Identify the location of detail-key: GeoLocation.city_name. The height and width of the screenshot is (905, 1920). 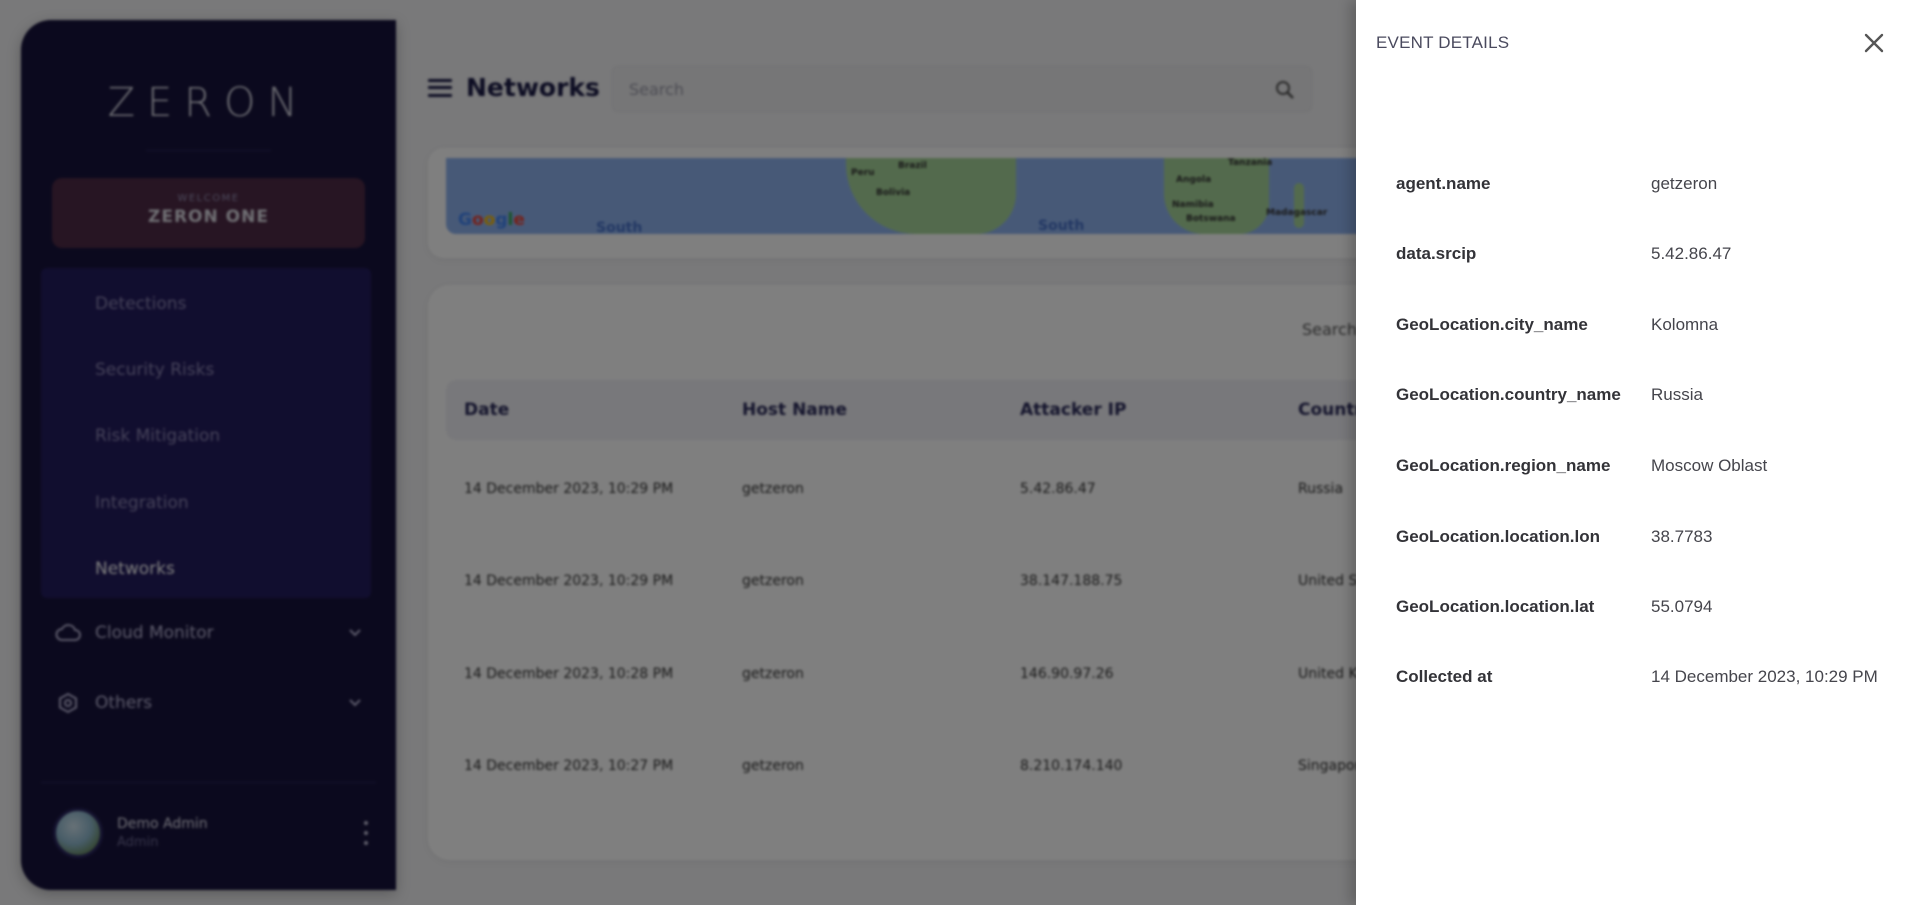
(1492, 324).